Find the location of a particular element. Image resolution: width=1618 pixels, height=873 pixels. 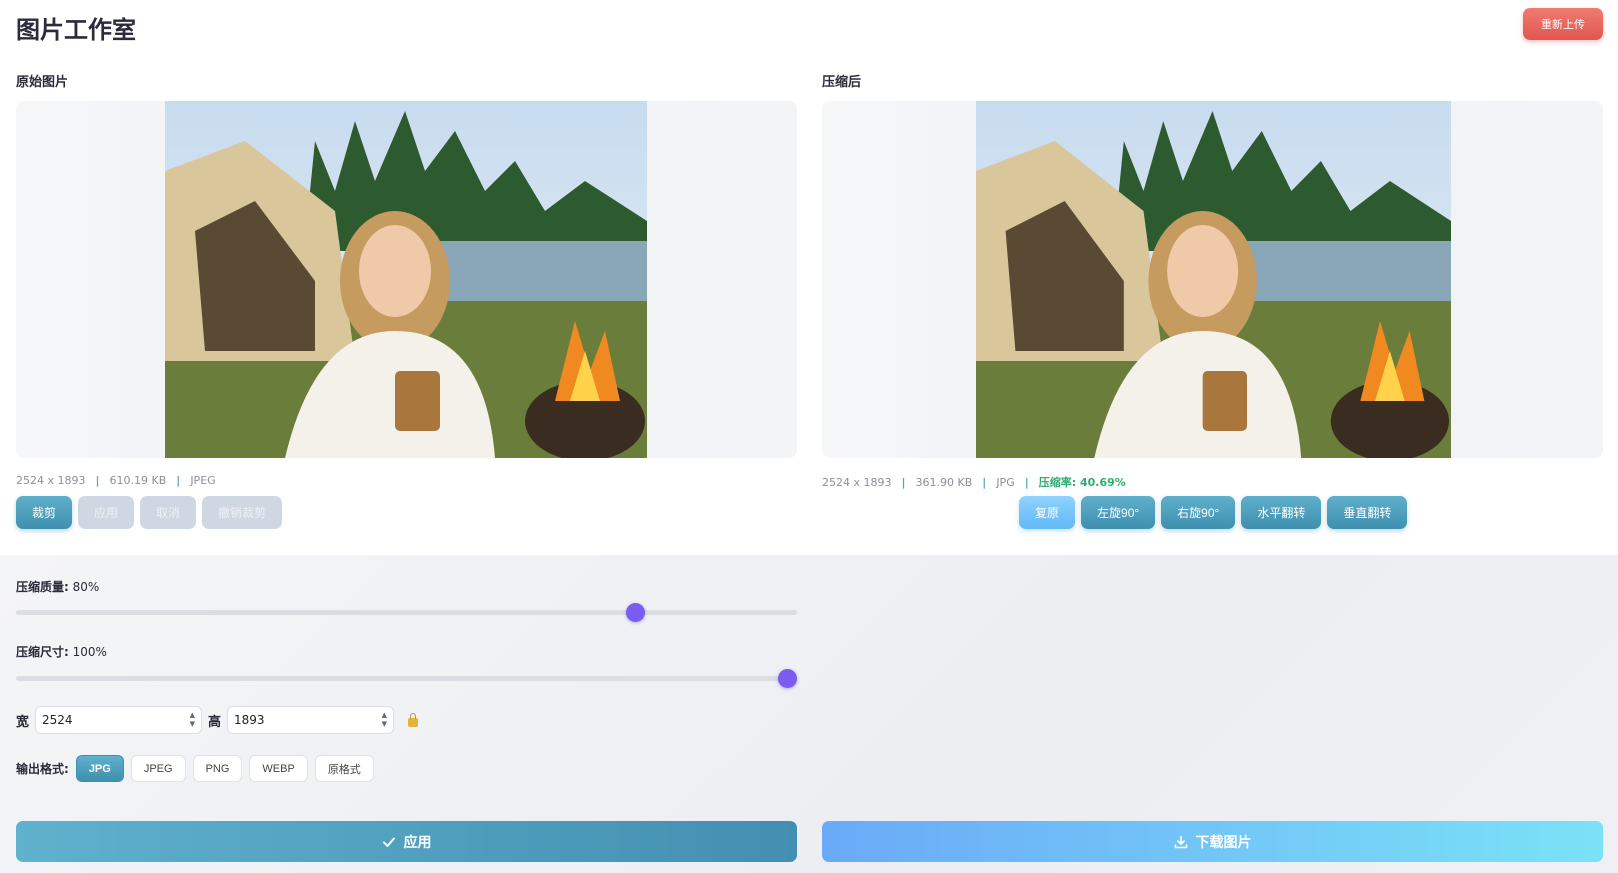

cancel-crop-button: 取消 is located at coordinates (168, 512).